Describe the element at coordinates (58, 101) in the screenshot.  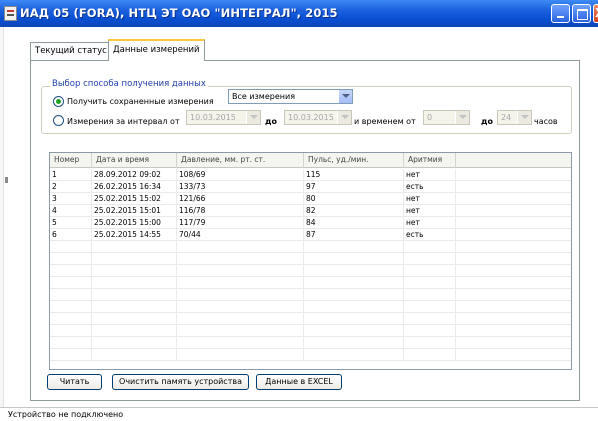
I see `radio-saved-measurements` at that location.